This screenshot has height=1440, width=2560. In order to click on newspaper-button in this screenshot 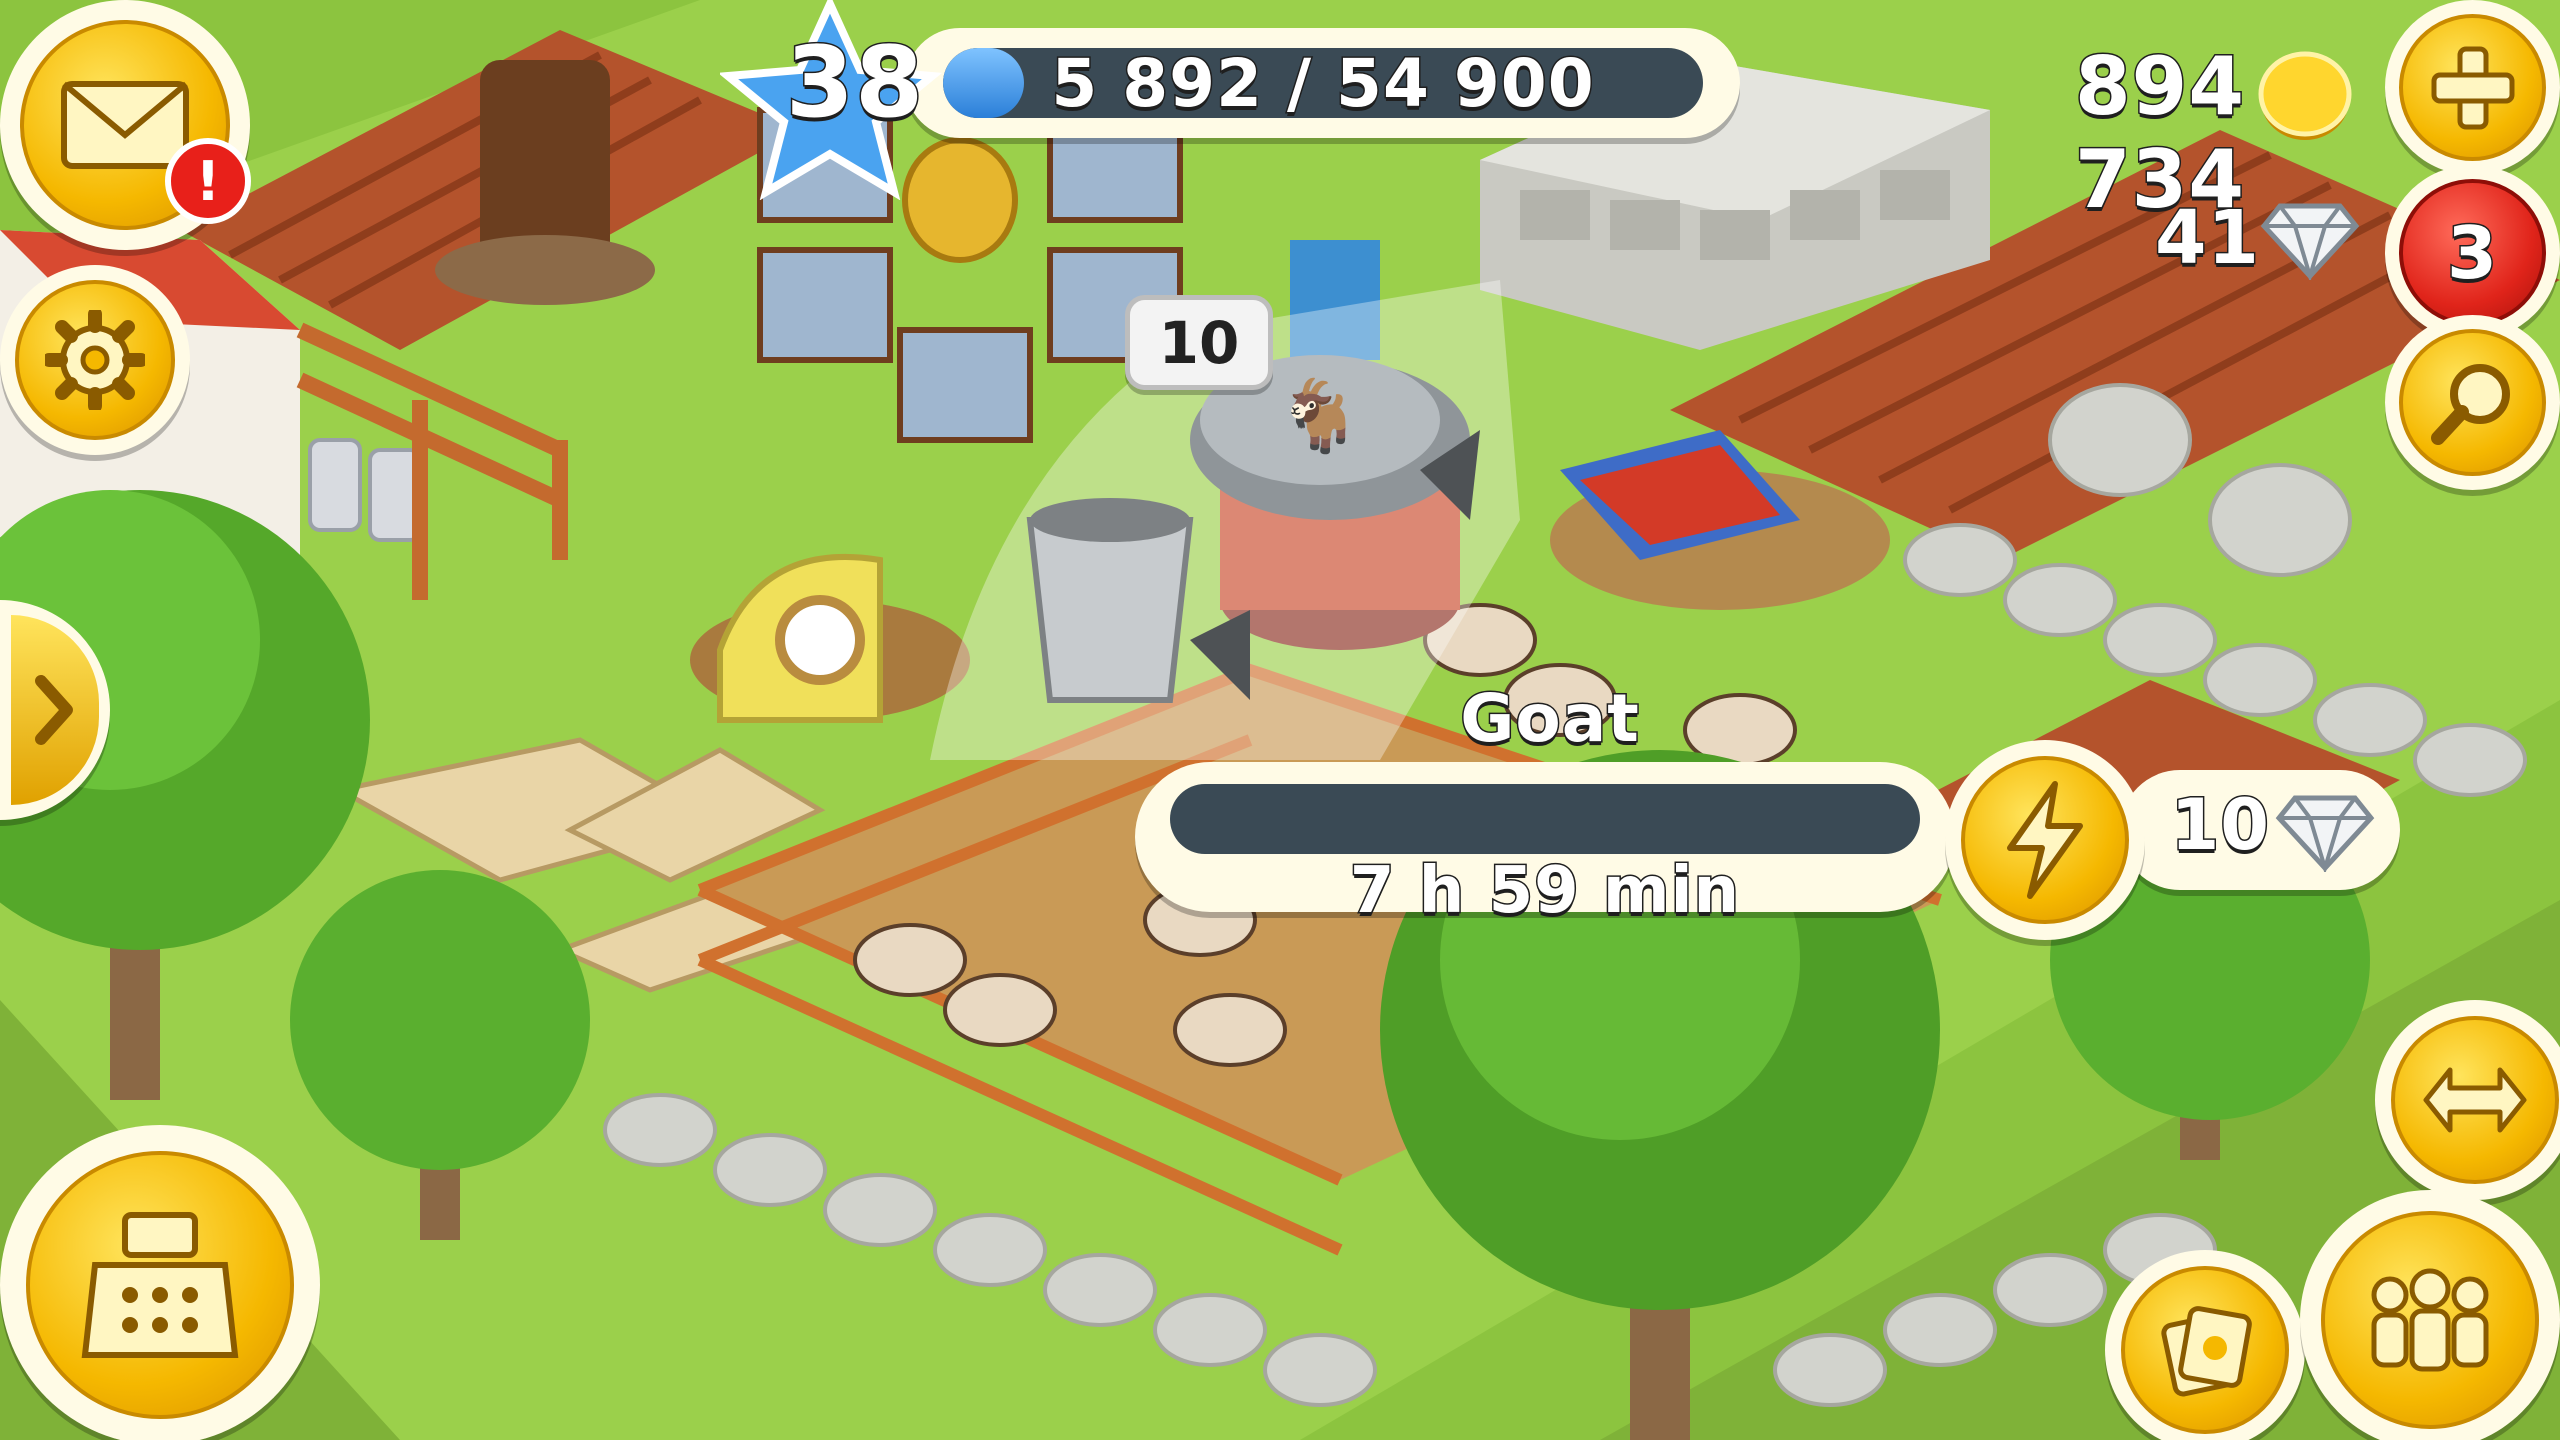, I will do `click(2205, 1345)`.